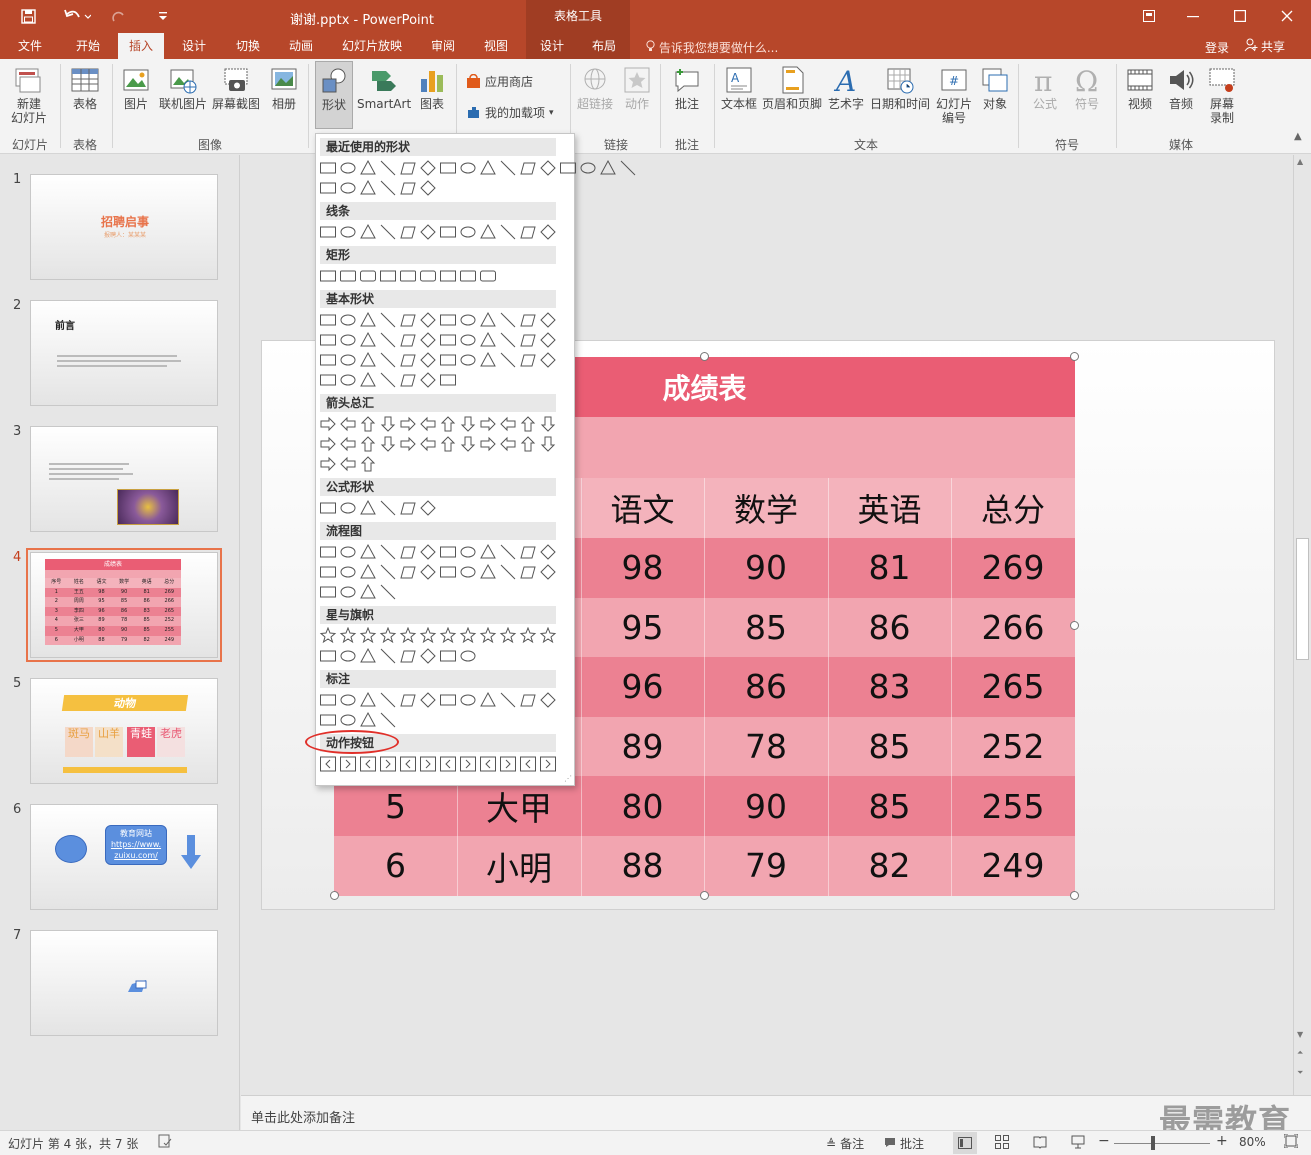  Describe the element at coordinates (384, 88) in the screenshot. I see `smartart-button: SmartArt` at that location.